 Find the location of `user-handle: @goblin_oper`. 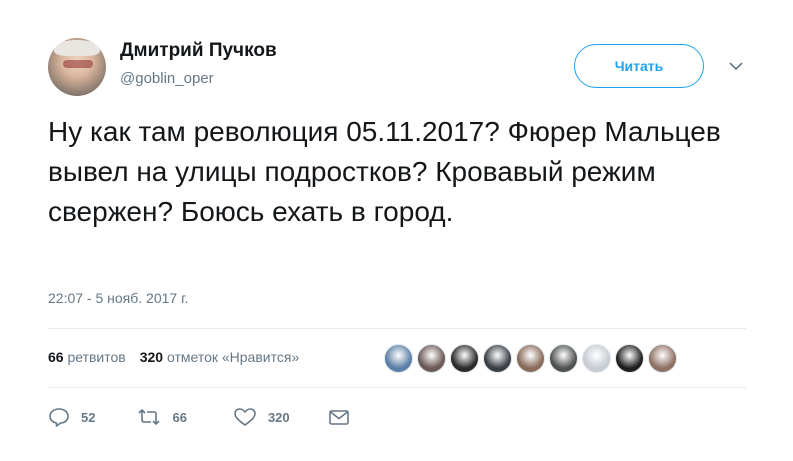

user-handle: @goblin_oper is located at coordinates (167, 78).